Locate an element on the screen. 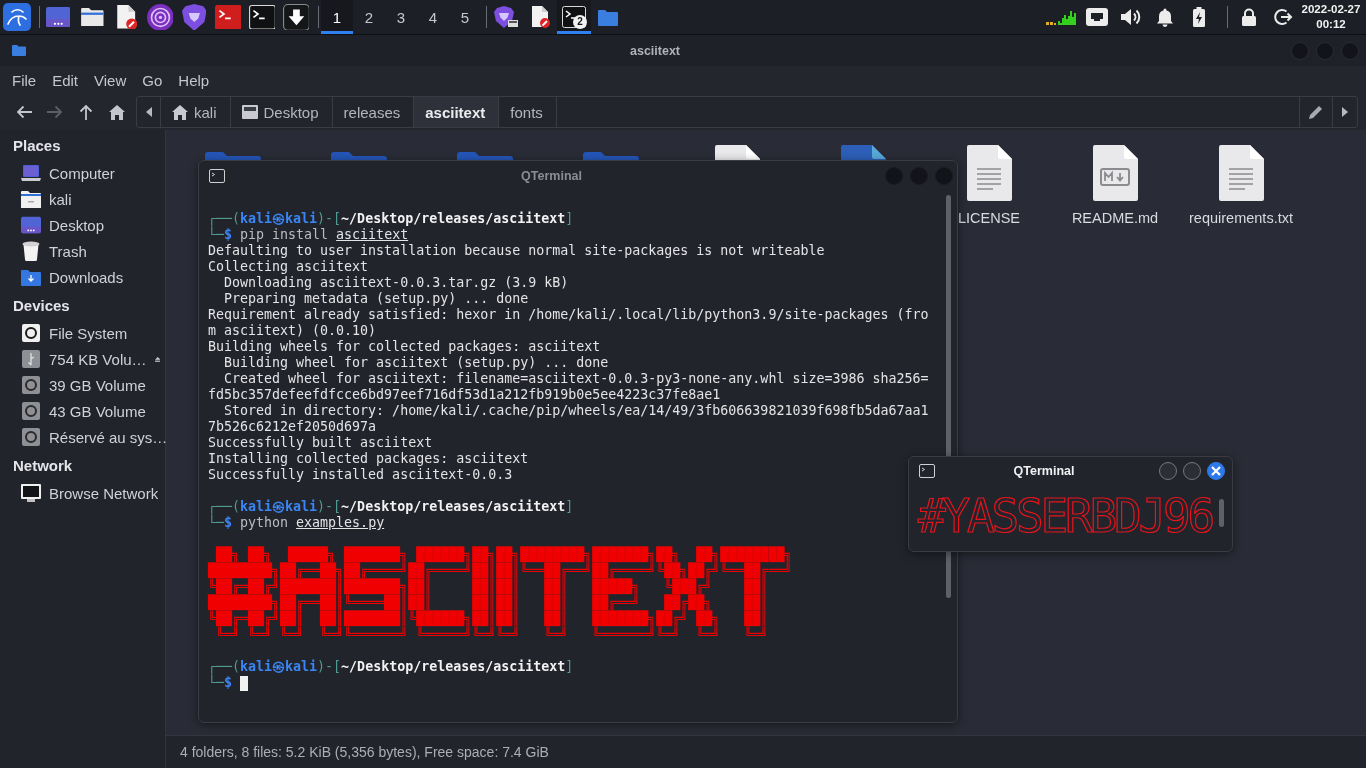 This screenshot has height=768, width=1366. ascii-art-text: #YASSERBDJ96 is located at coordinates (1064, 516).